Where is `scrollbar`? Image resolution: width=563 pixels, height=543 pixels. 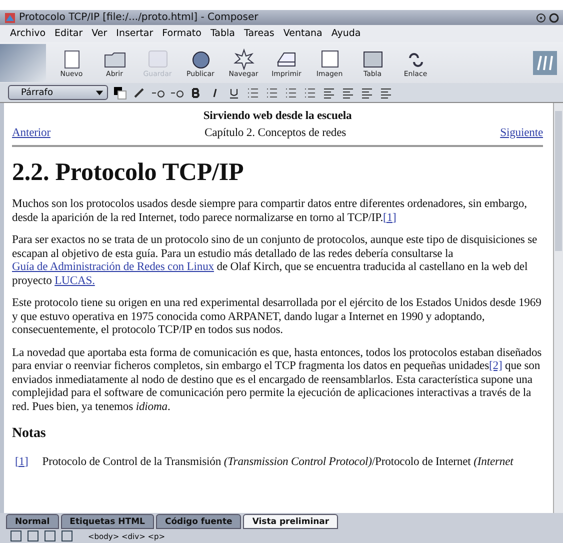
scrollbar is located at coordinates (558, 308).